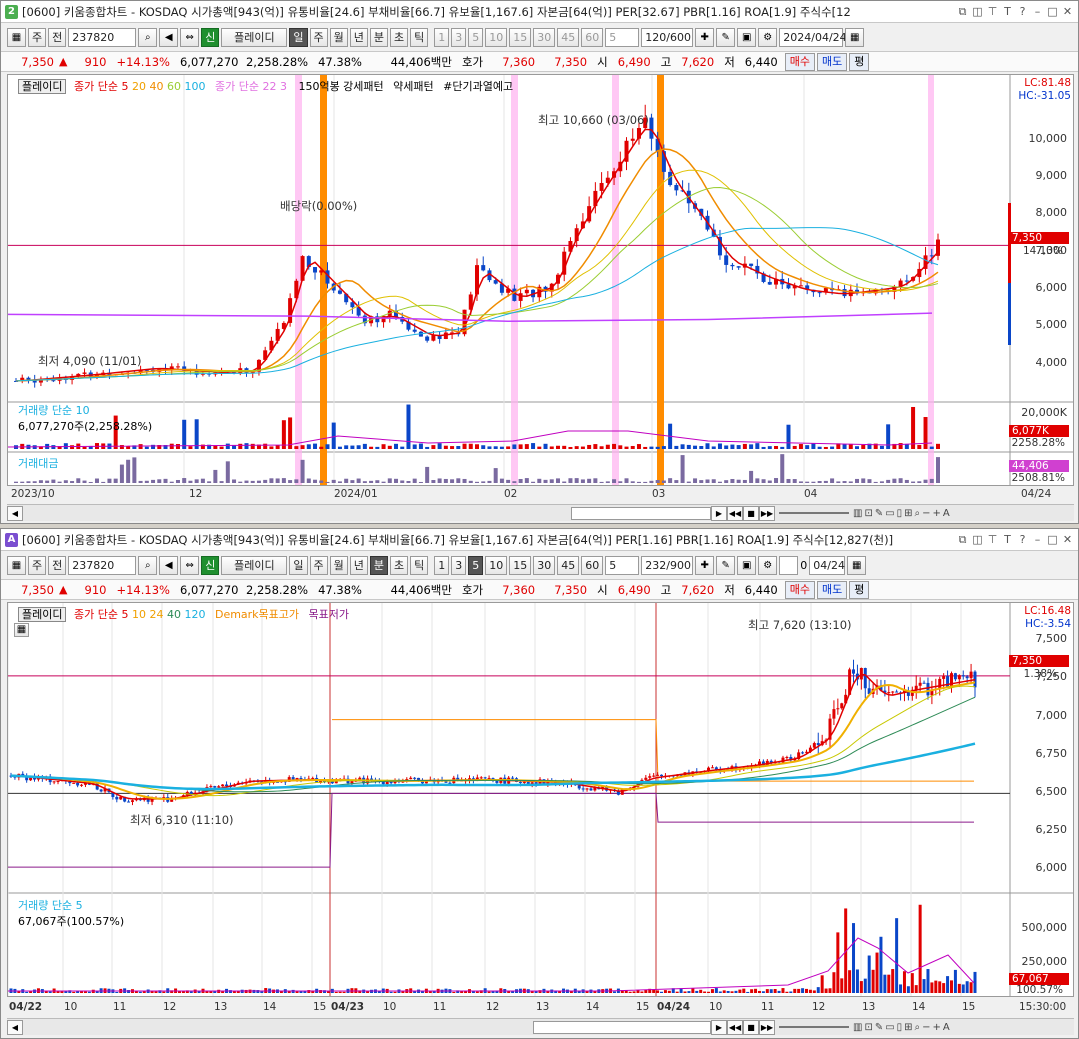 This screenshot has width=1079, height=1039. I want to click on stop-icon: ■, so click(751, 1027).